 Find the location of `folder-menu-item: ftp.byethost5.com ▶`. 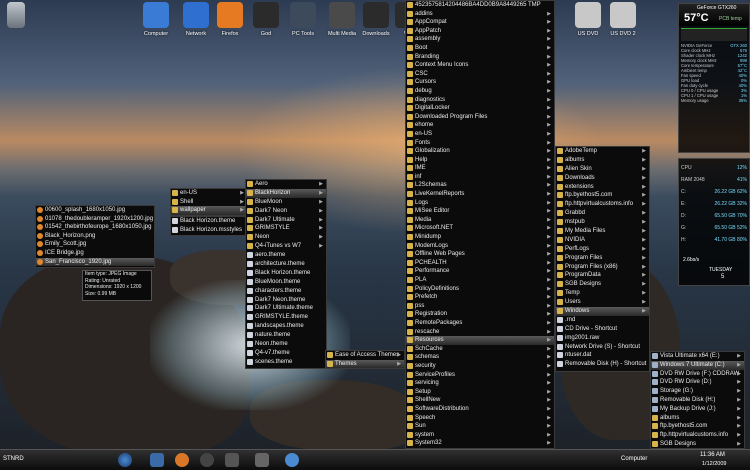

folder-menu-item: ftp.byethost5.com ▶ is located at coordinates (602, 195).